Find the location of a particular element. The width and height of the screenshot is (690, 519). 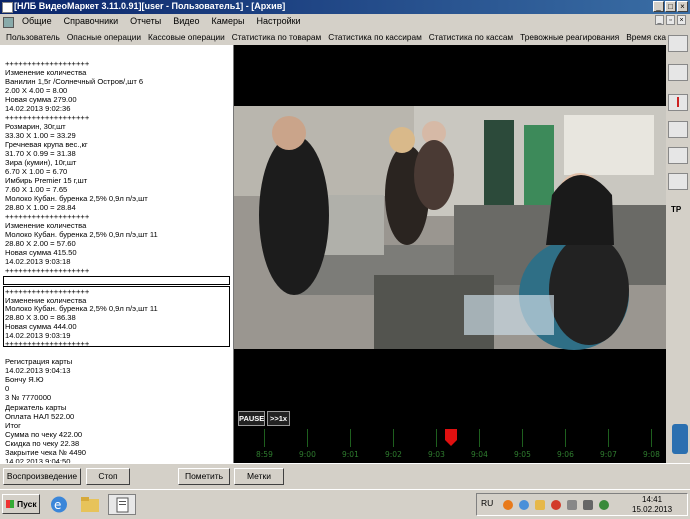

log-line: Закрытие чека № 4490 is located at coordinates (46, 452).